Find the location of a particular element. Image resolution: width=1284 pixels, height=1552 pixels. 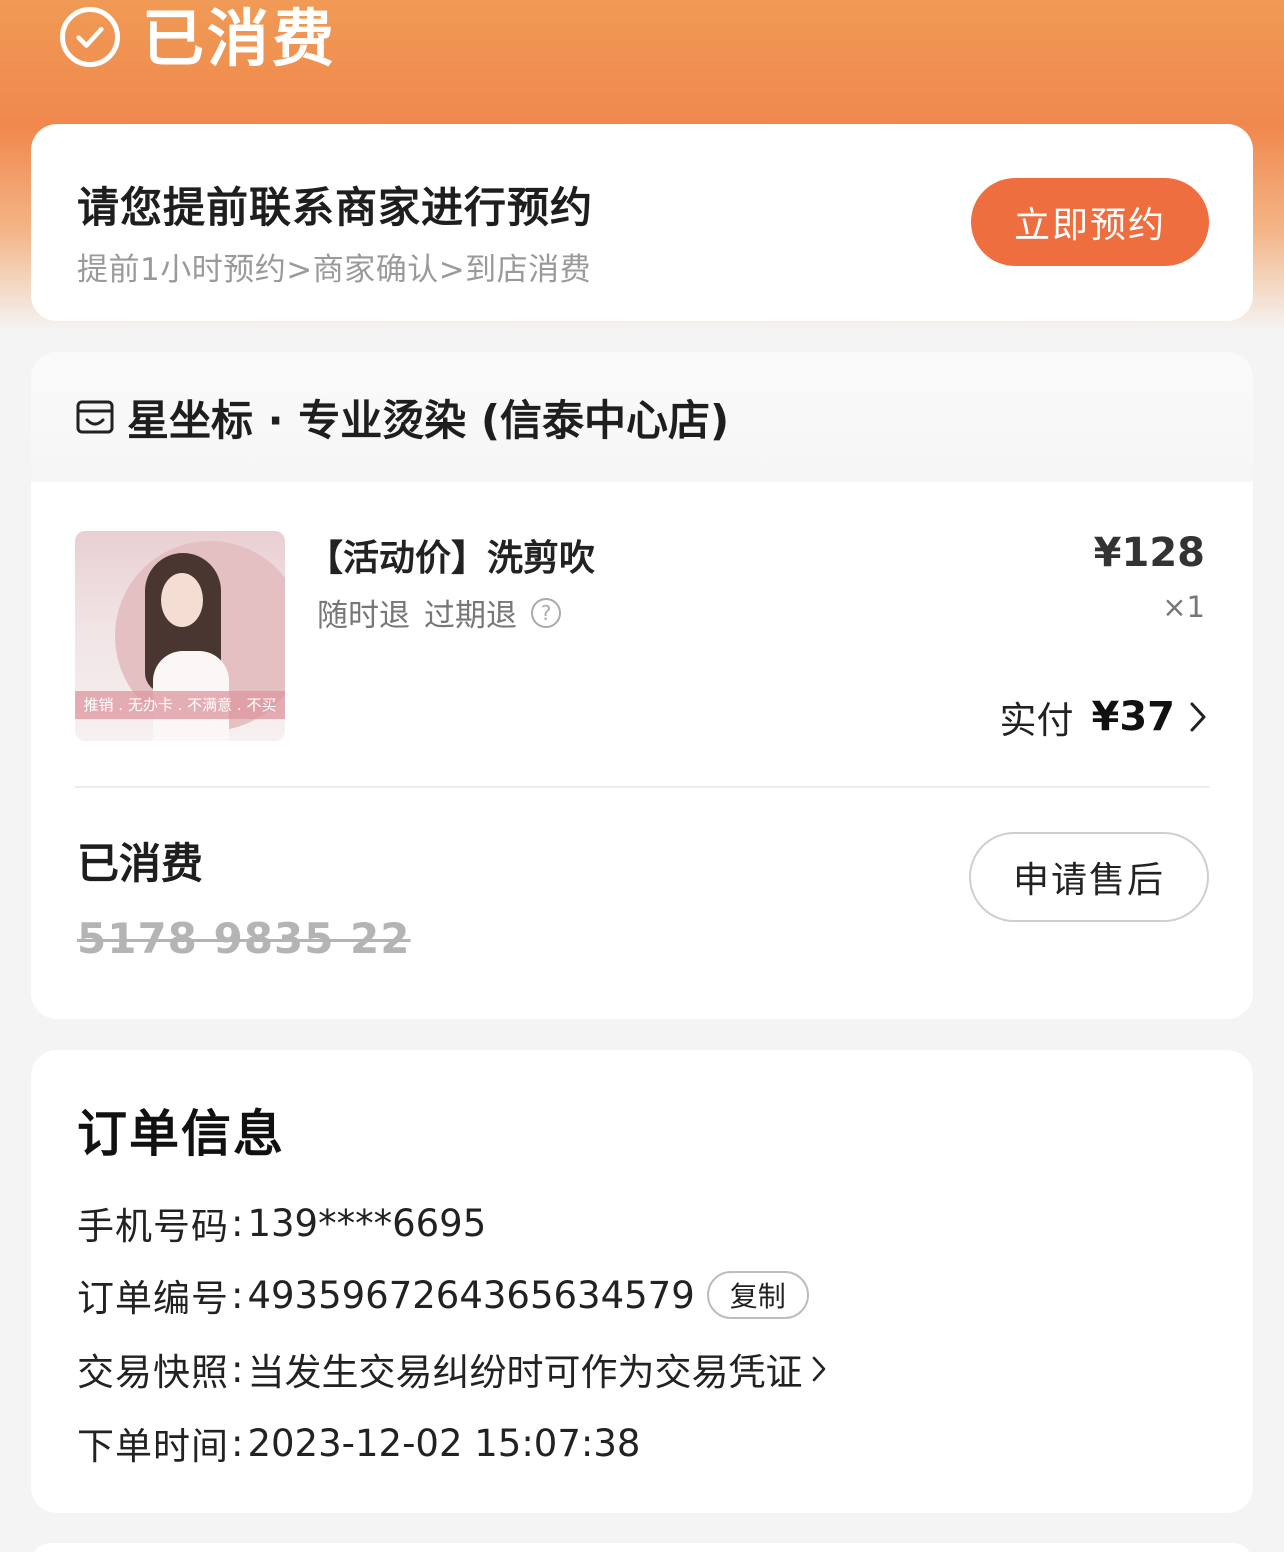

info-row-phone: 手机号码: 139****6695 is located at coordinates (281, 1223).